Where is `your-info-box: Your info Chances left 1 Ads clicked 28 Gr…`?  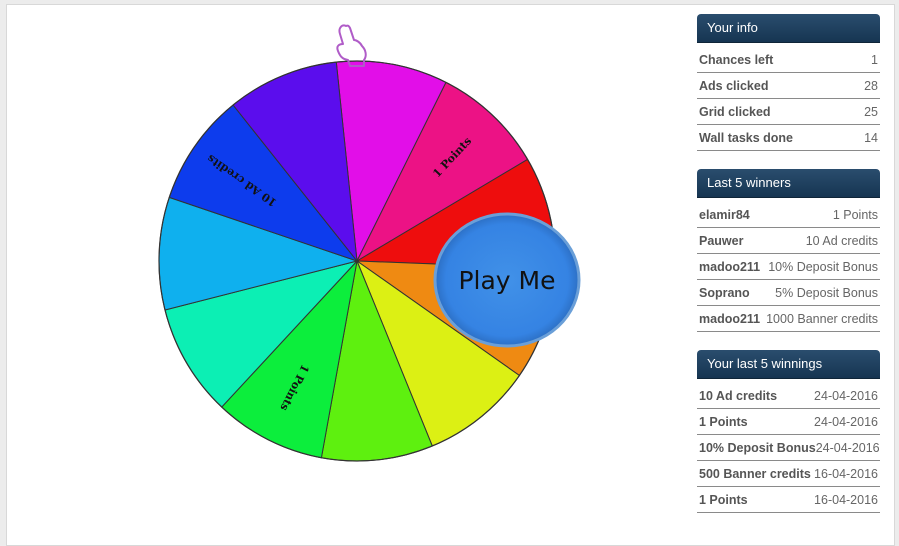
your-info-box: Your info Chances left 1 Ads clicked 28 Gr… is located at coordinates (788, 82).